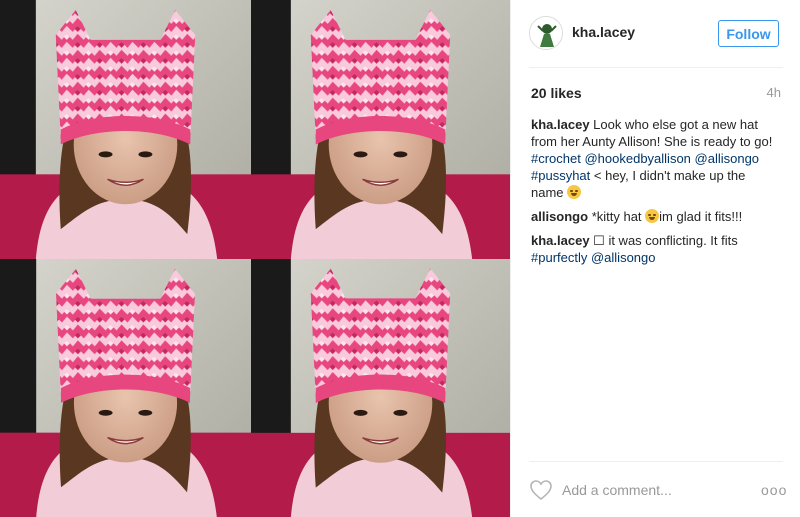 Image resolution: width=800 pixels, height=517 pixels. What do you see at coordinates (655, 34) in the screenshot?
I see `post-header: kha.lacey Follow` at bounding box center [655, 34].